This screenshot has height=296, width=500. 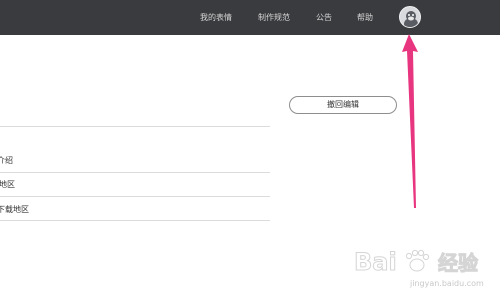 I want to click on nav-help: 帮助, so click(x=365, y=17).